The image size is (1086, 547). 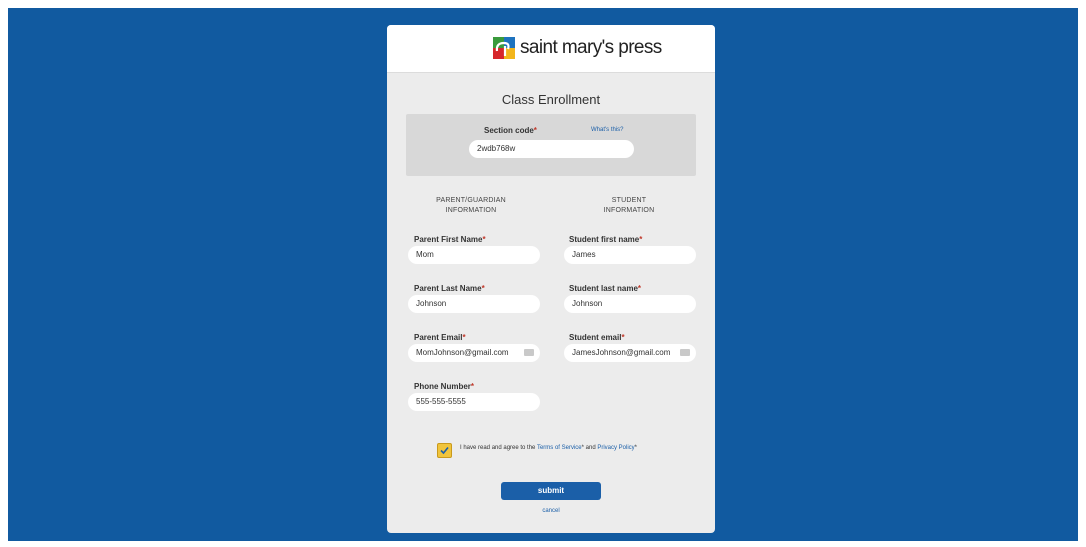 What do you see at coordinates (551, 99) in the screenshot?
I see `page-title: Class Enrollment` at bounding box center [551, 99].